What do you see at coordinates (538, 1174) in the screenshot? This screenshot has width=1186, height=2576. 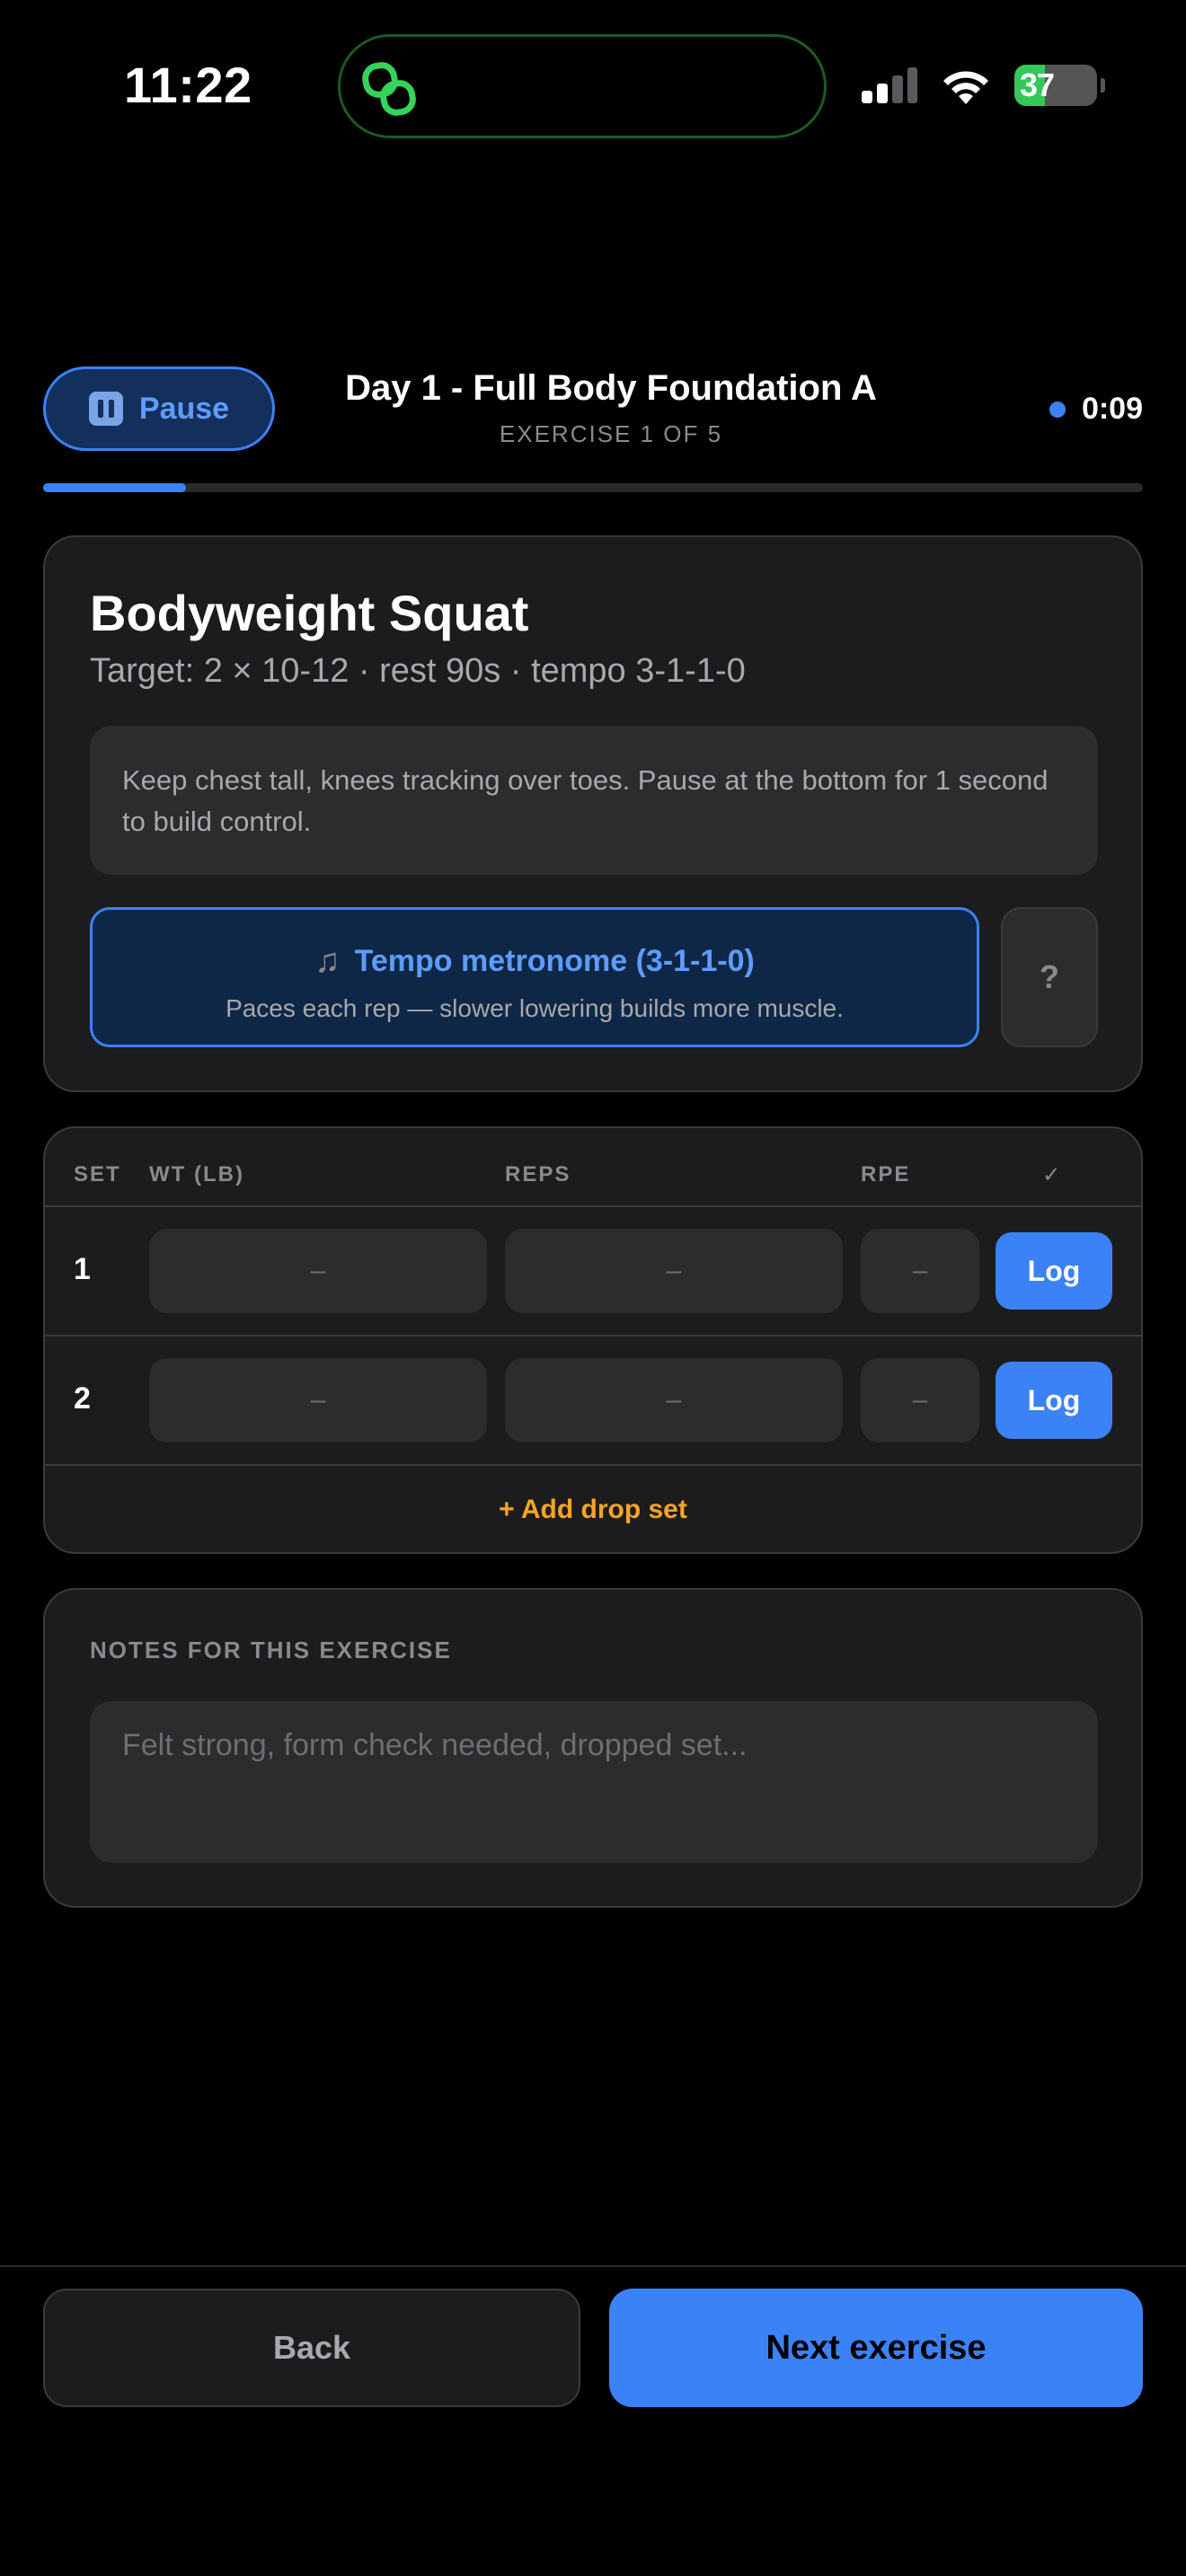 I see `header-reps: REPS` at bounding box center [538, 1174].